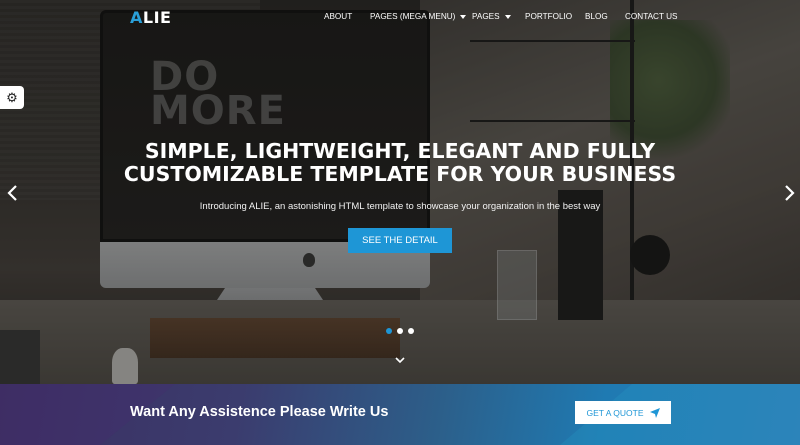  I want to click on settings-toggle-button: ⚙, so click(12, 97).